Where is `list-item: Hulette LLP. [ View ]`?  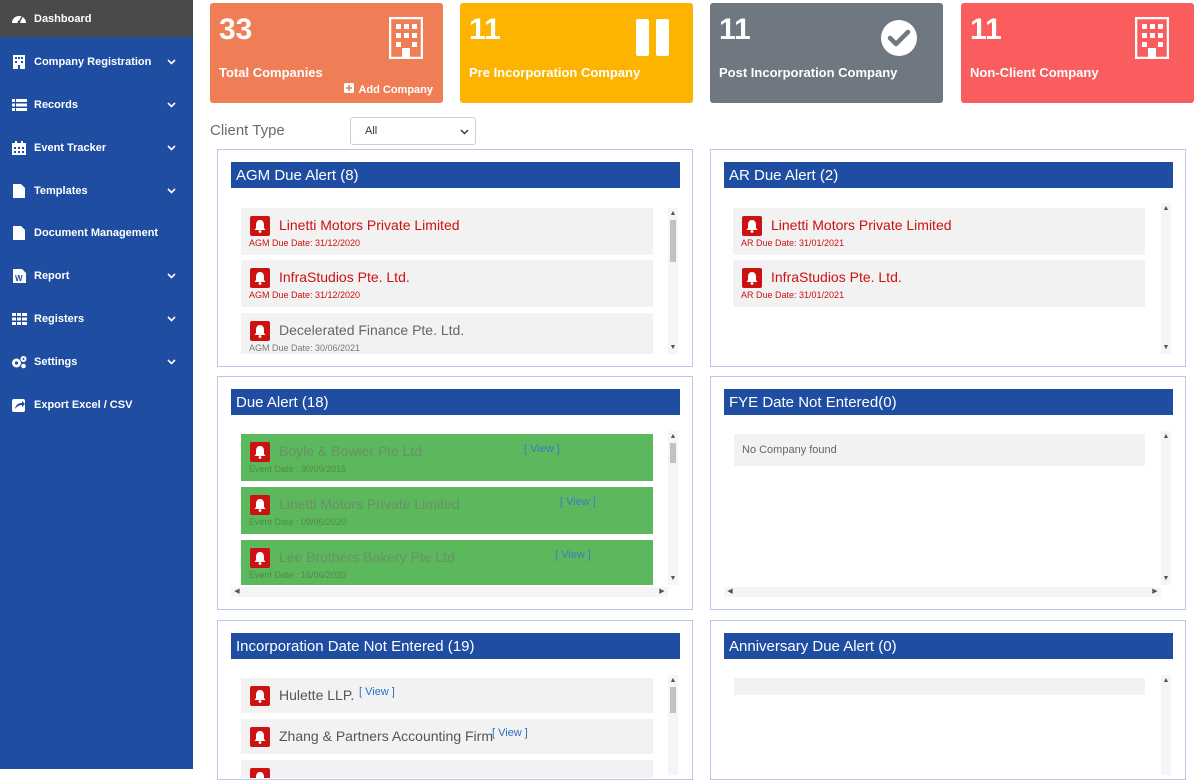 list-item: Hulette LLP. [ View ] is located at coordinates (447, 695).